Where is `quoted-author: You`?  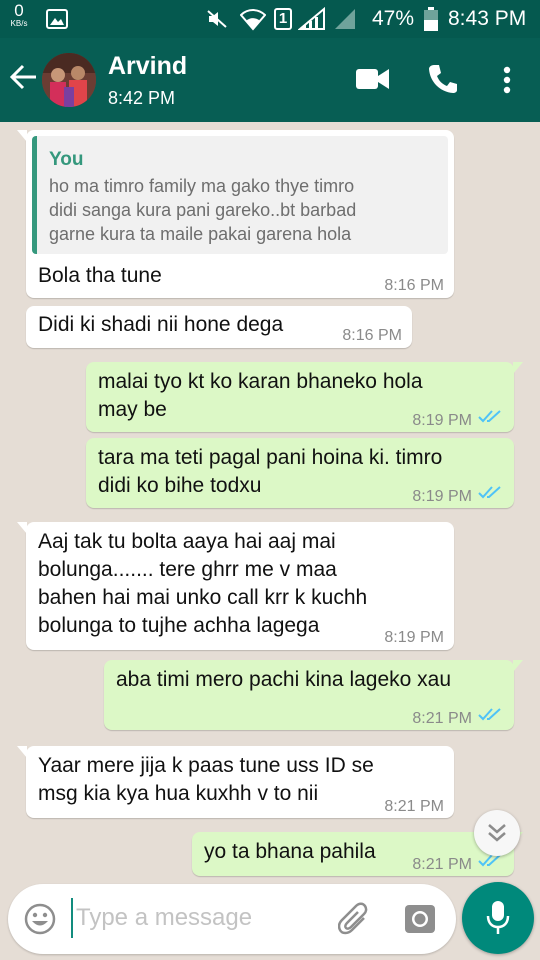
quoted-author: You is located at coordinates (66, 159).